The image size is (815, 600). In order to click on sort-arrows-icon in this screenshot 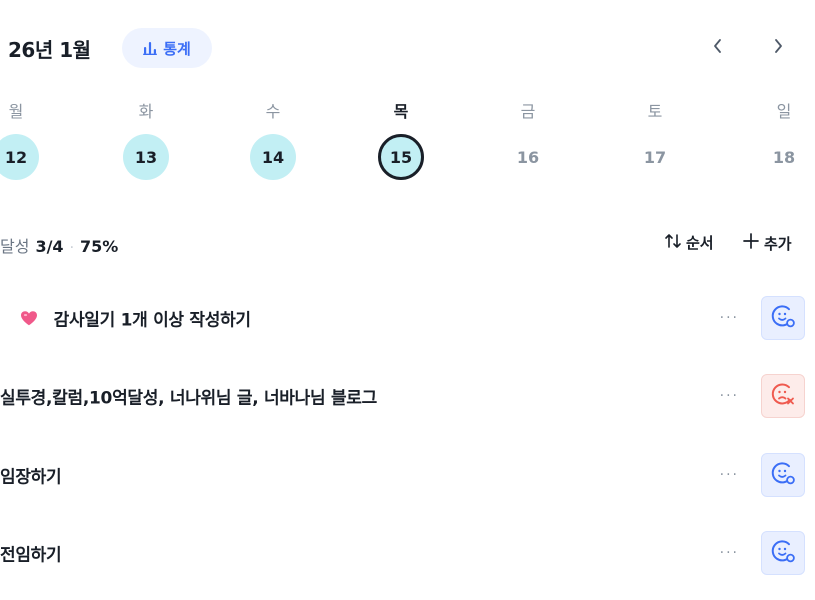, I will do `click(673, 243)`.